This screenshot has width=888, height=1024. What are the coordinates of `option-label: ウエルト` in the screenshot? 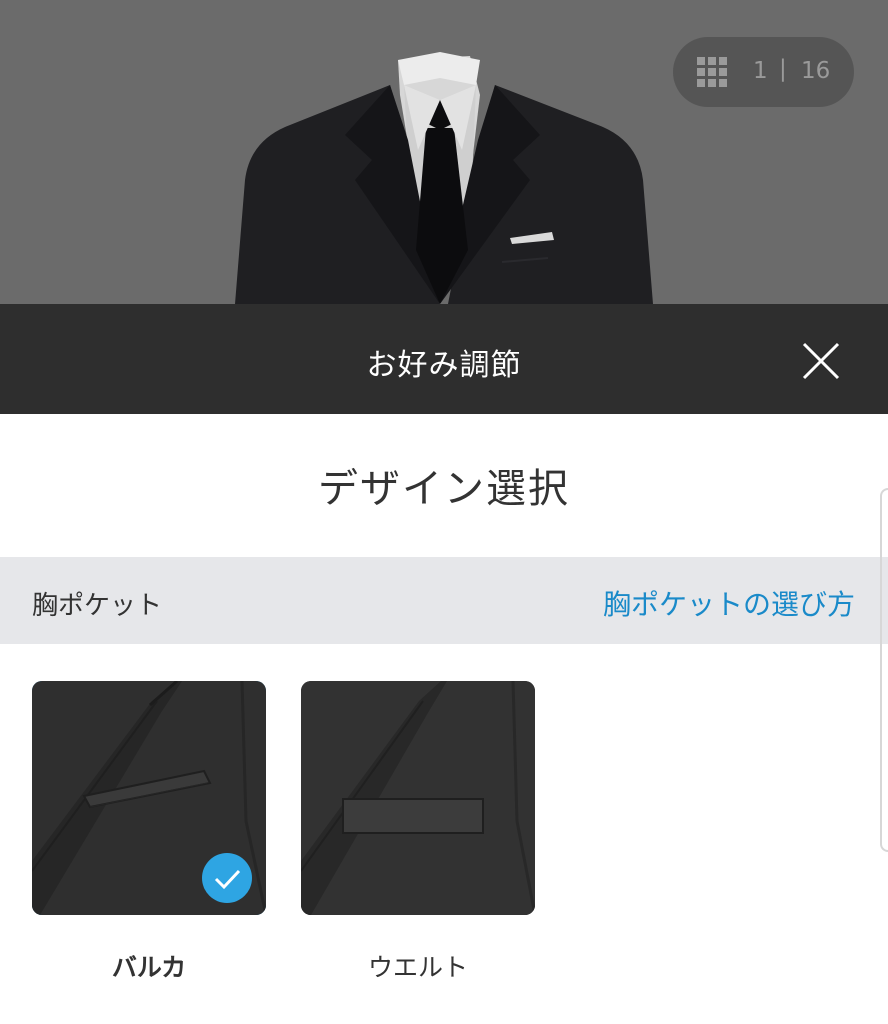 It's located at (417, 967).